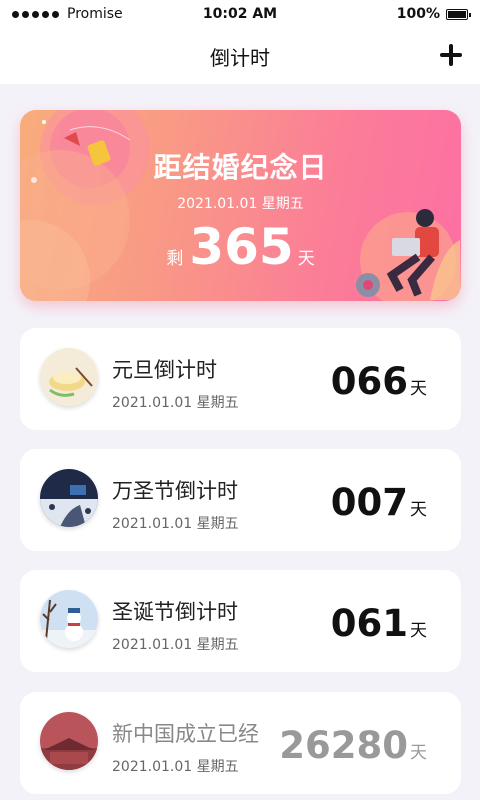  What do you see at coordinates (185, 734) in the screenshot?
I see `event-name: 新中国成立已经` at bounding box center [185, 734].